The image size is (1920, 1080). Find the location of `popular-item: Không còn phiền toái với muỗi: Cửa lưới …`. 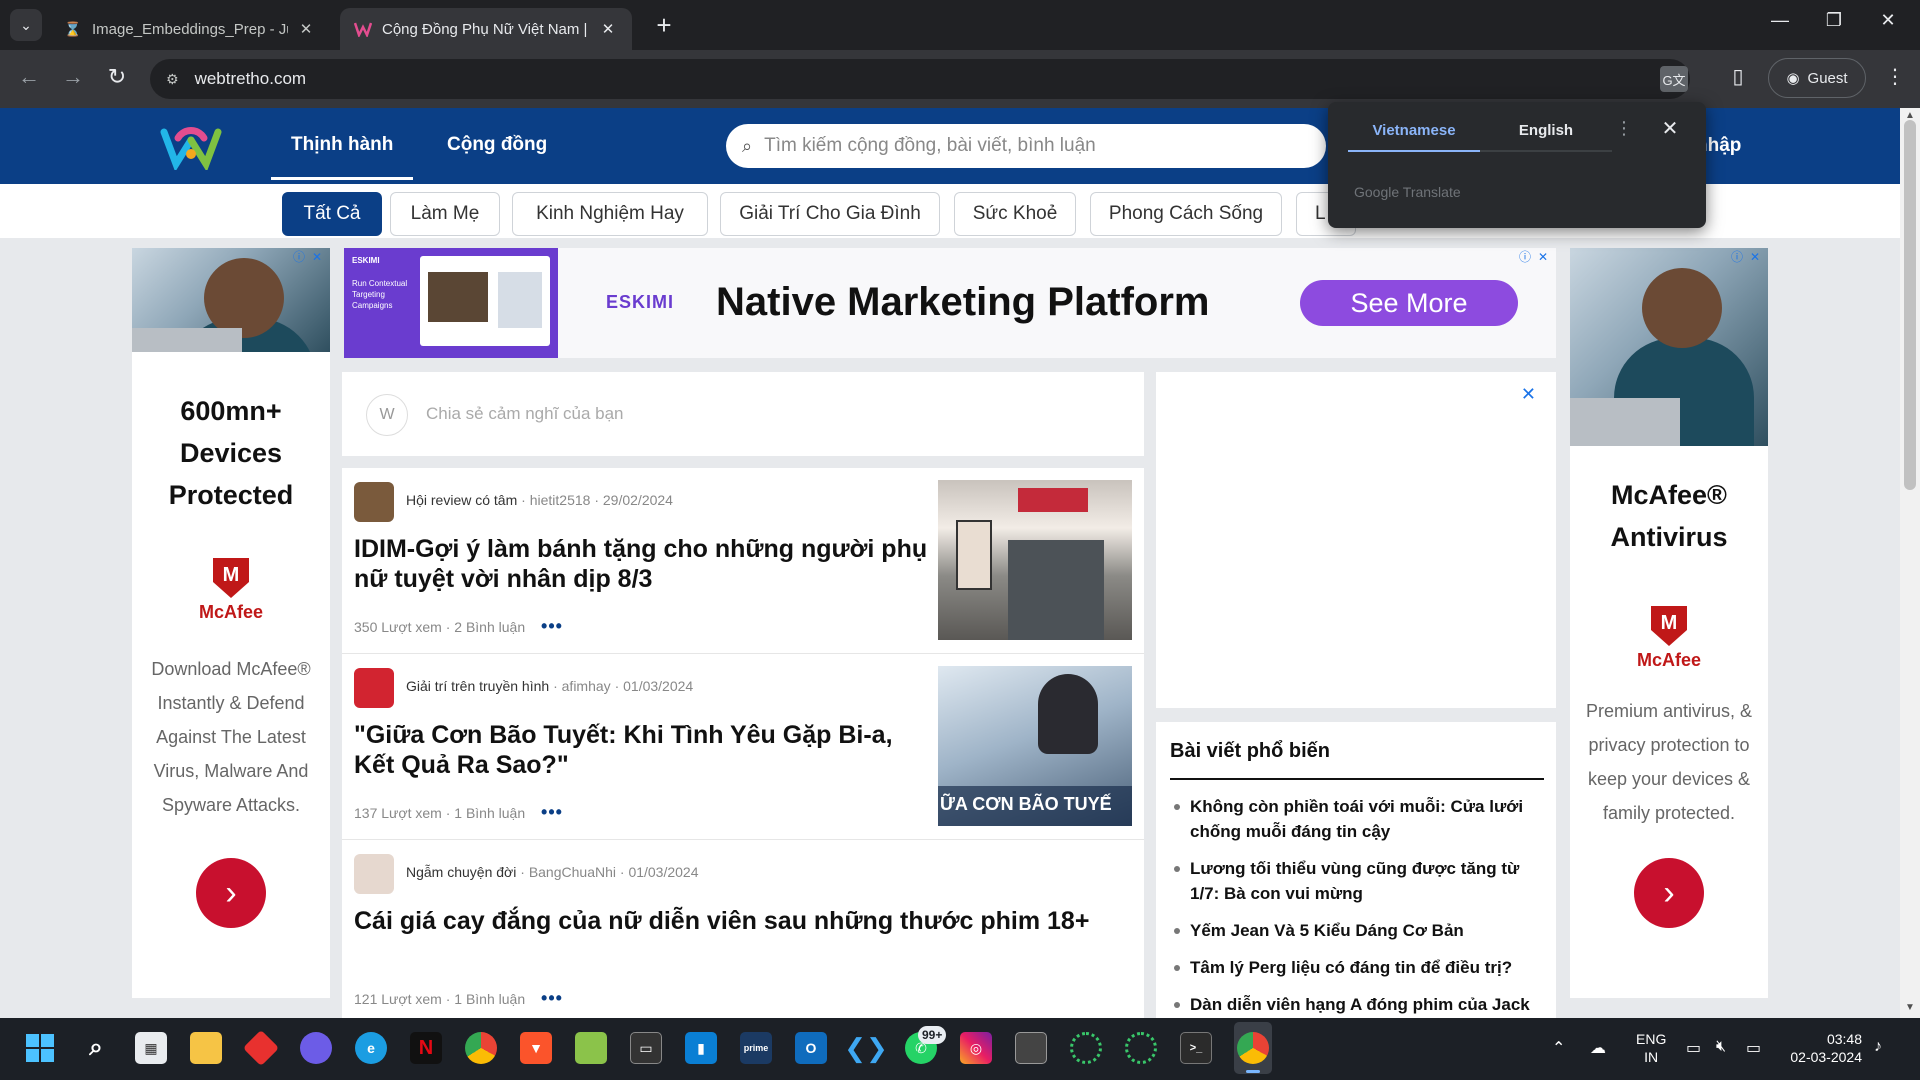

popular-item: Không còn phiền toái với muỗi: Cửa lưới … is located at coordinates (1357, 819).